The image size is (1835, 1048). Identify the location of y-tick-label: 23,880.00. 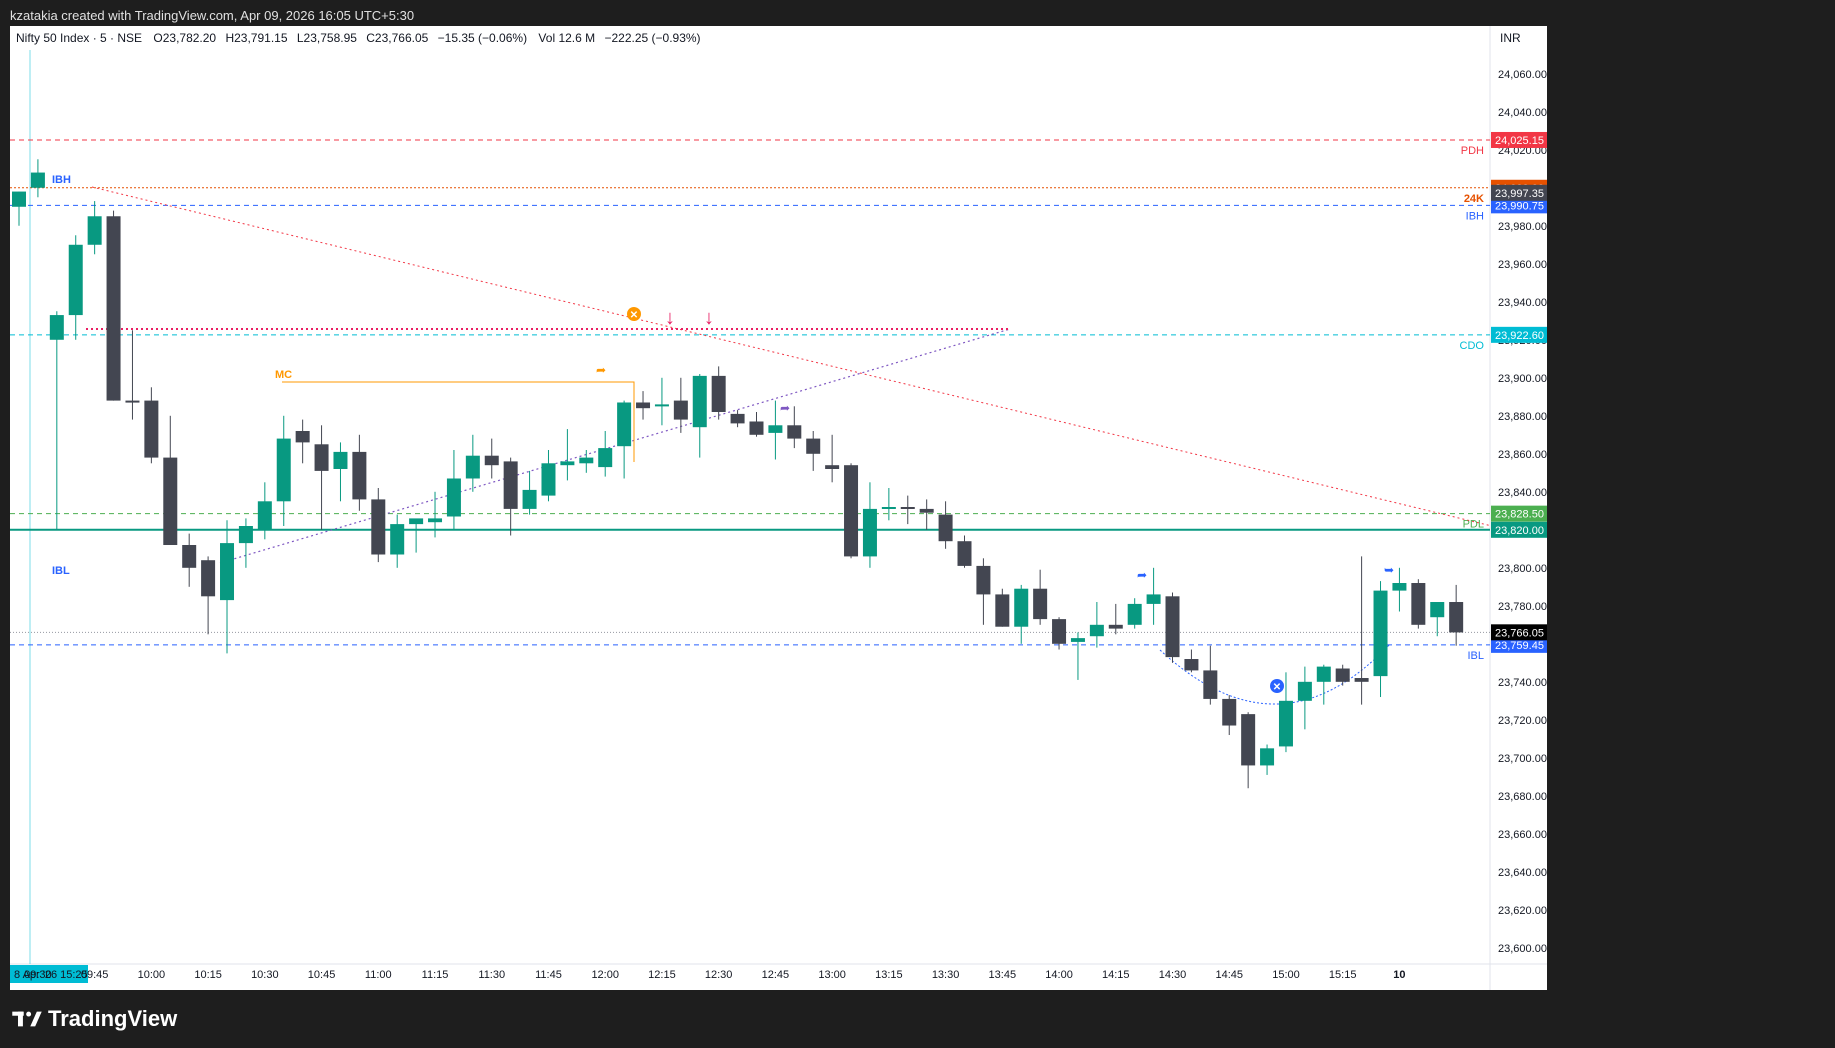
(1522, 417).